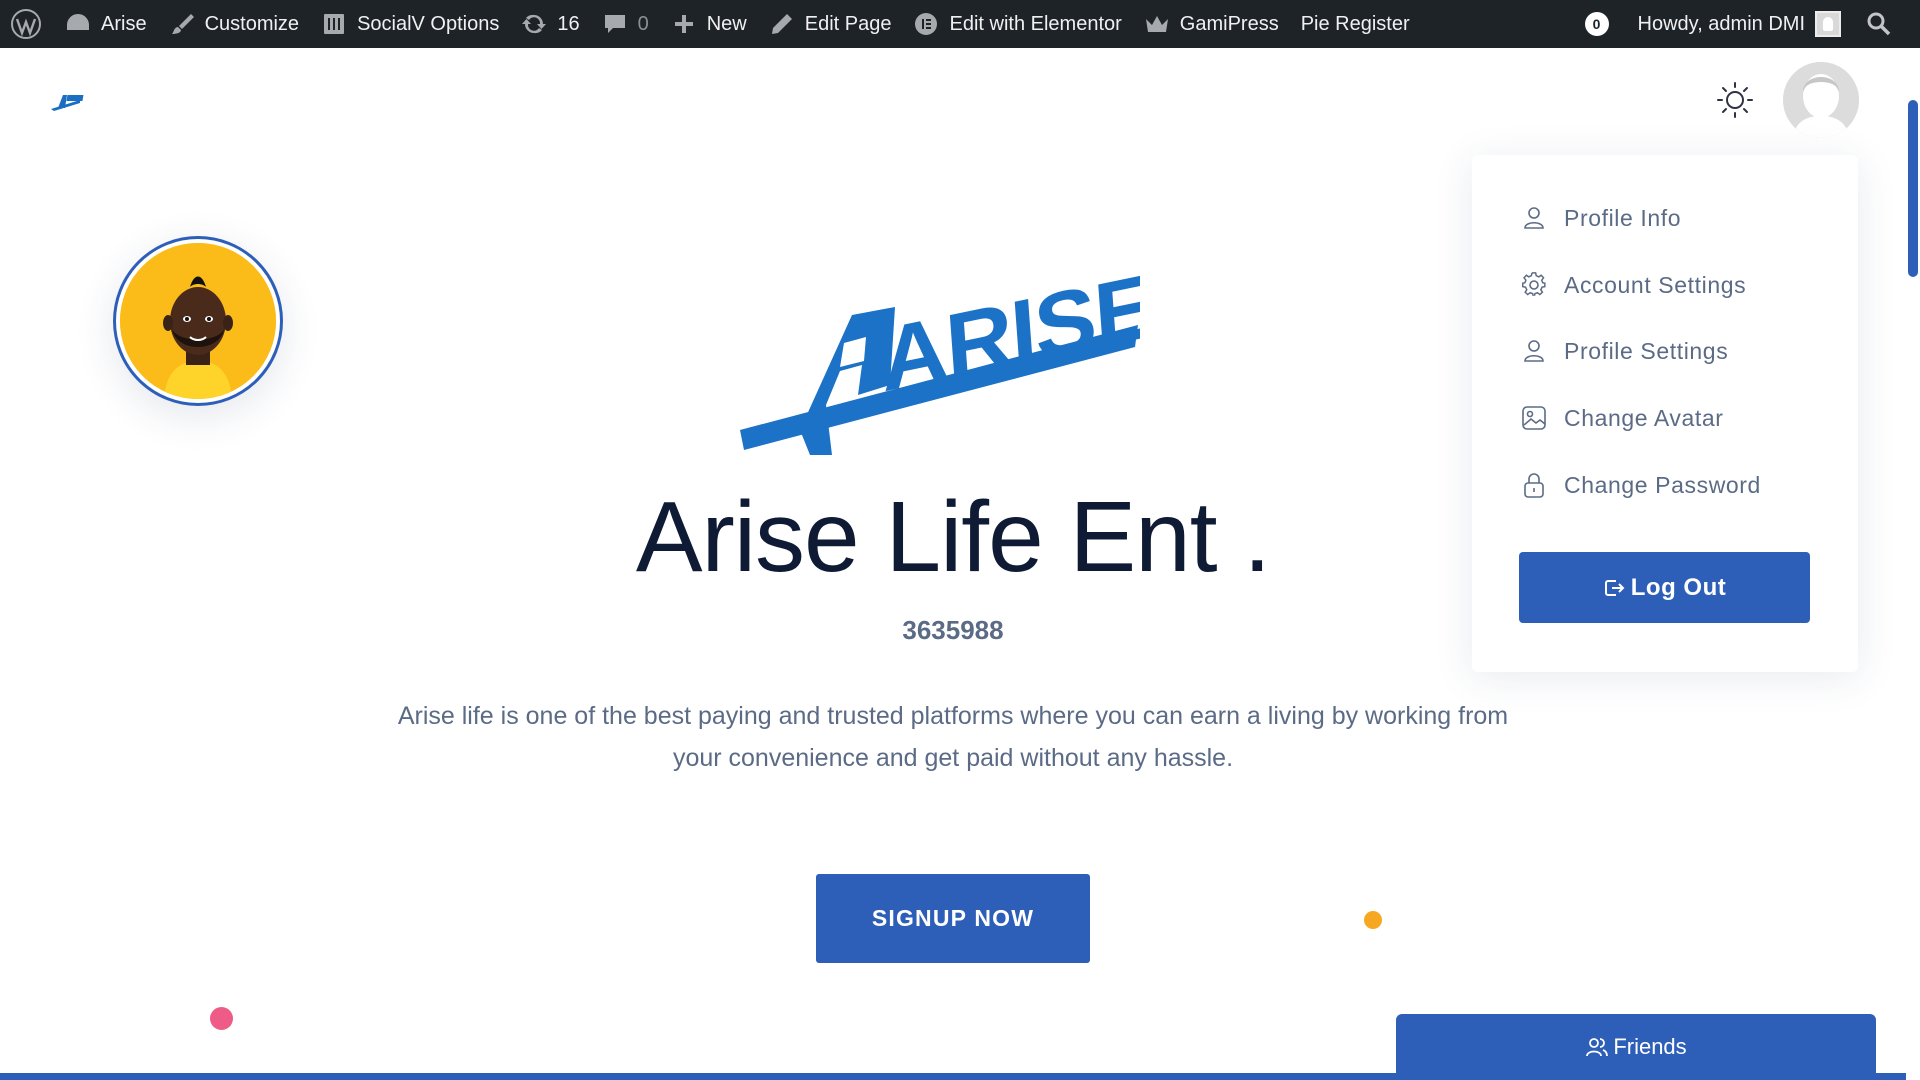  What do you see at coordinates (848, 23) in the screenshot?
I see `edit-page-label: Edit Page` at bounding box center [848, 23].